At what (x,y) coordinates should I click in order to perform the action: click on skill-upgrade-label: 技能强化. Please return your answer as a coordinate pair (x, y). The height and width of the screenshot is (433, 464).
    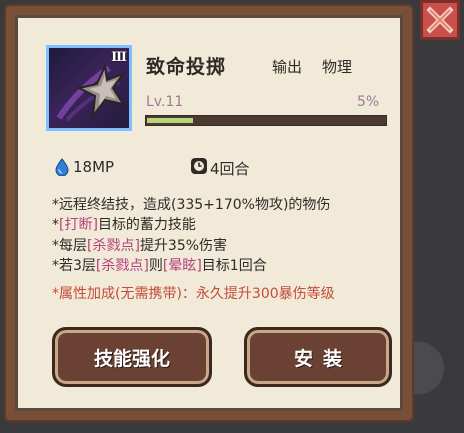
    Looking at the image, I should click on (131, 358).